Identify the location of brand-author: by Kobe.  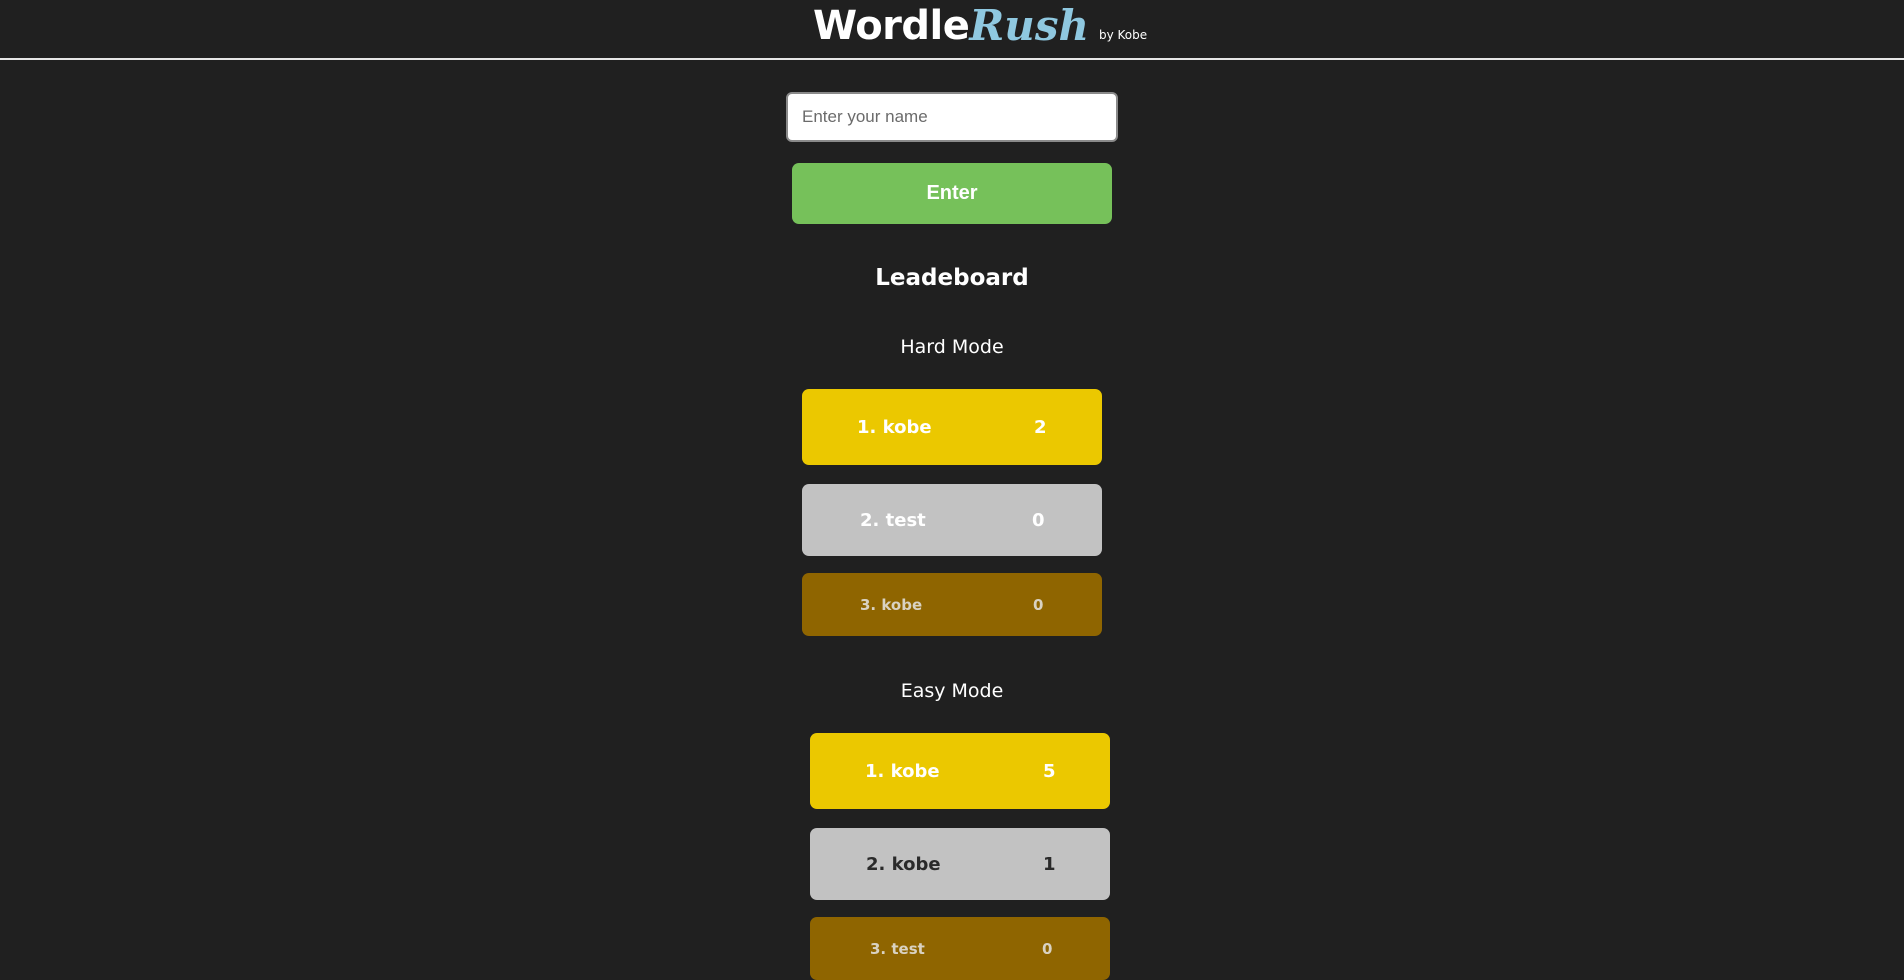
(1123, 35).